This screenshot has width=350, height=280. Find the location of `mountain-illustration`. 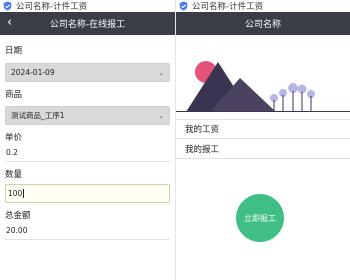

mountain-illustration is located at coordinates (263, 86).